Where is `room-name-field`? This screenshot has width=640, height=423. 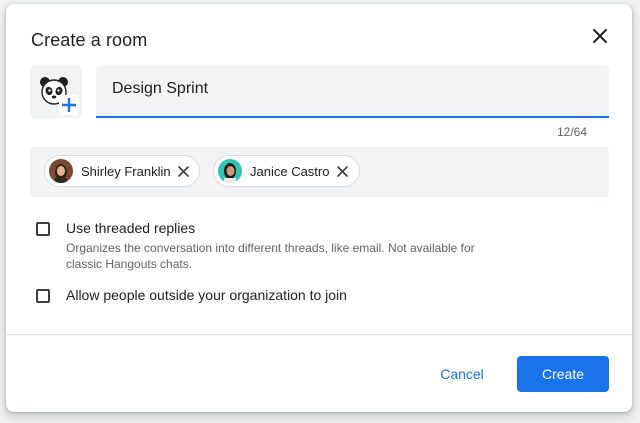 room-name-field is located at coordinates (352, 92).